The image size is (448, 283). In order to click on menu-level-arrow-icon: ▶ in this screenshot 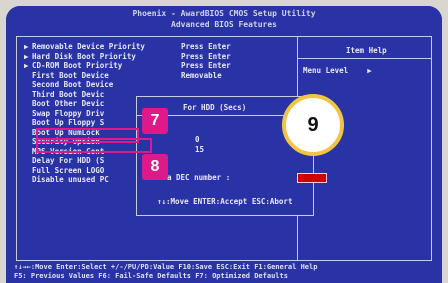, I will do `click(369, 70)`.